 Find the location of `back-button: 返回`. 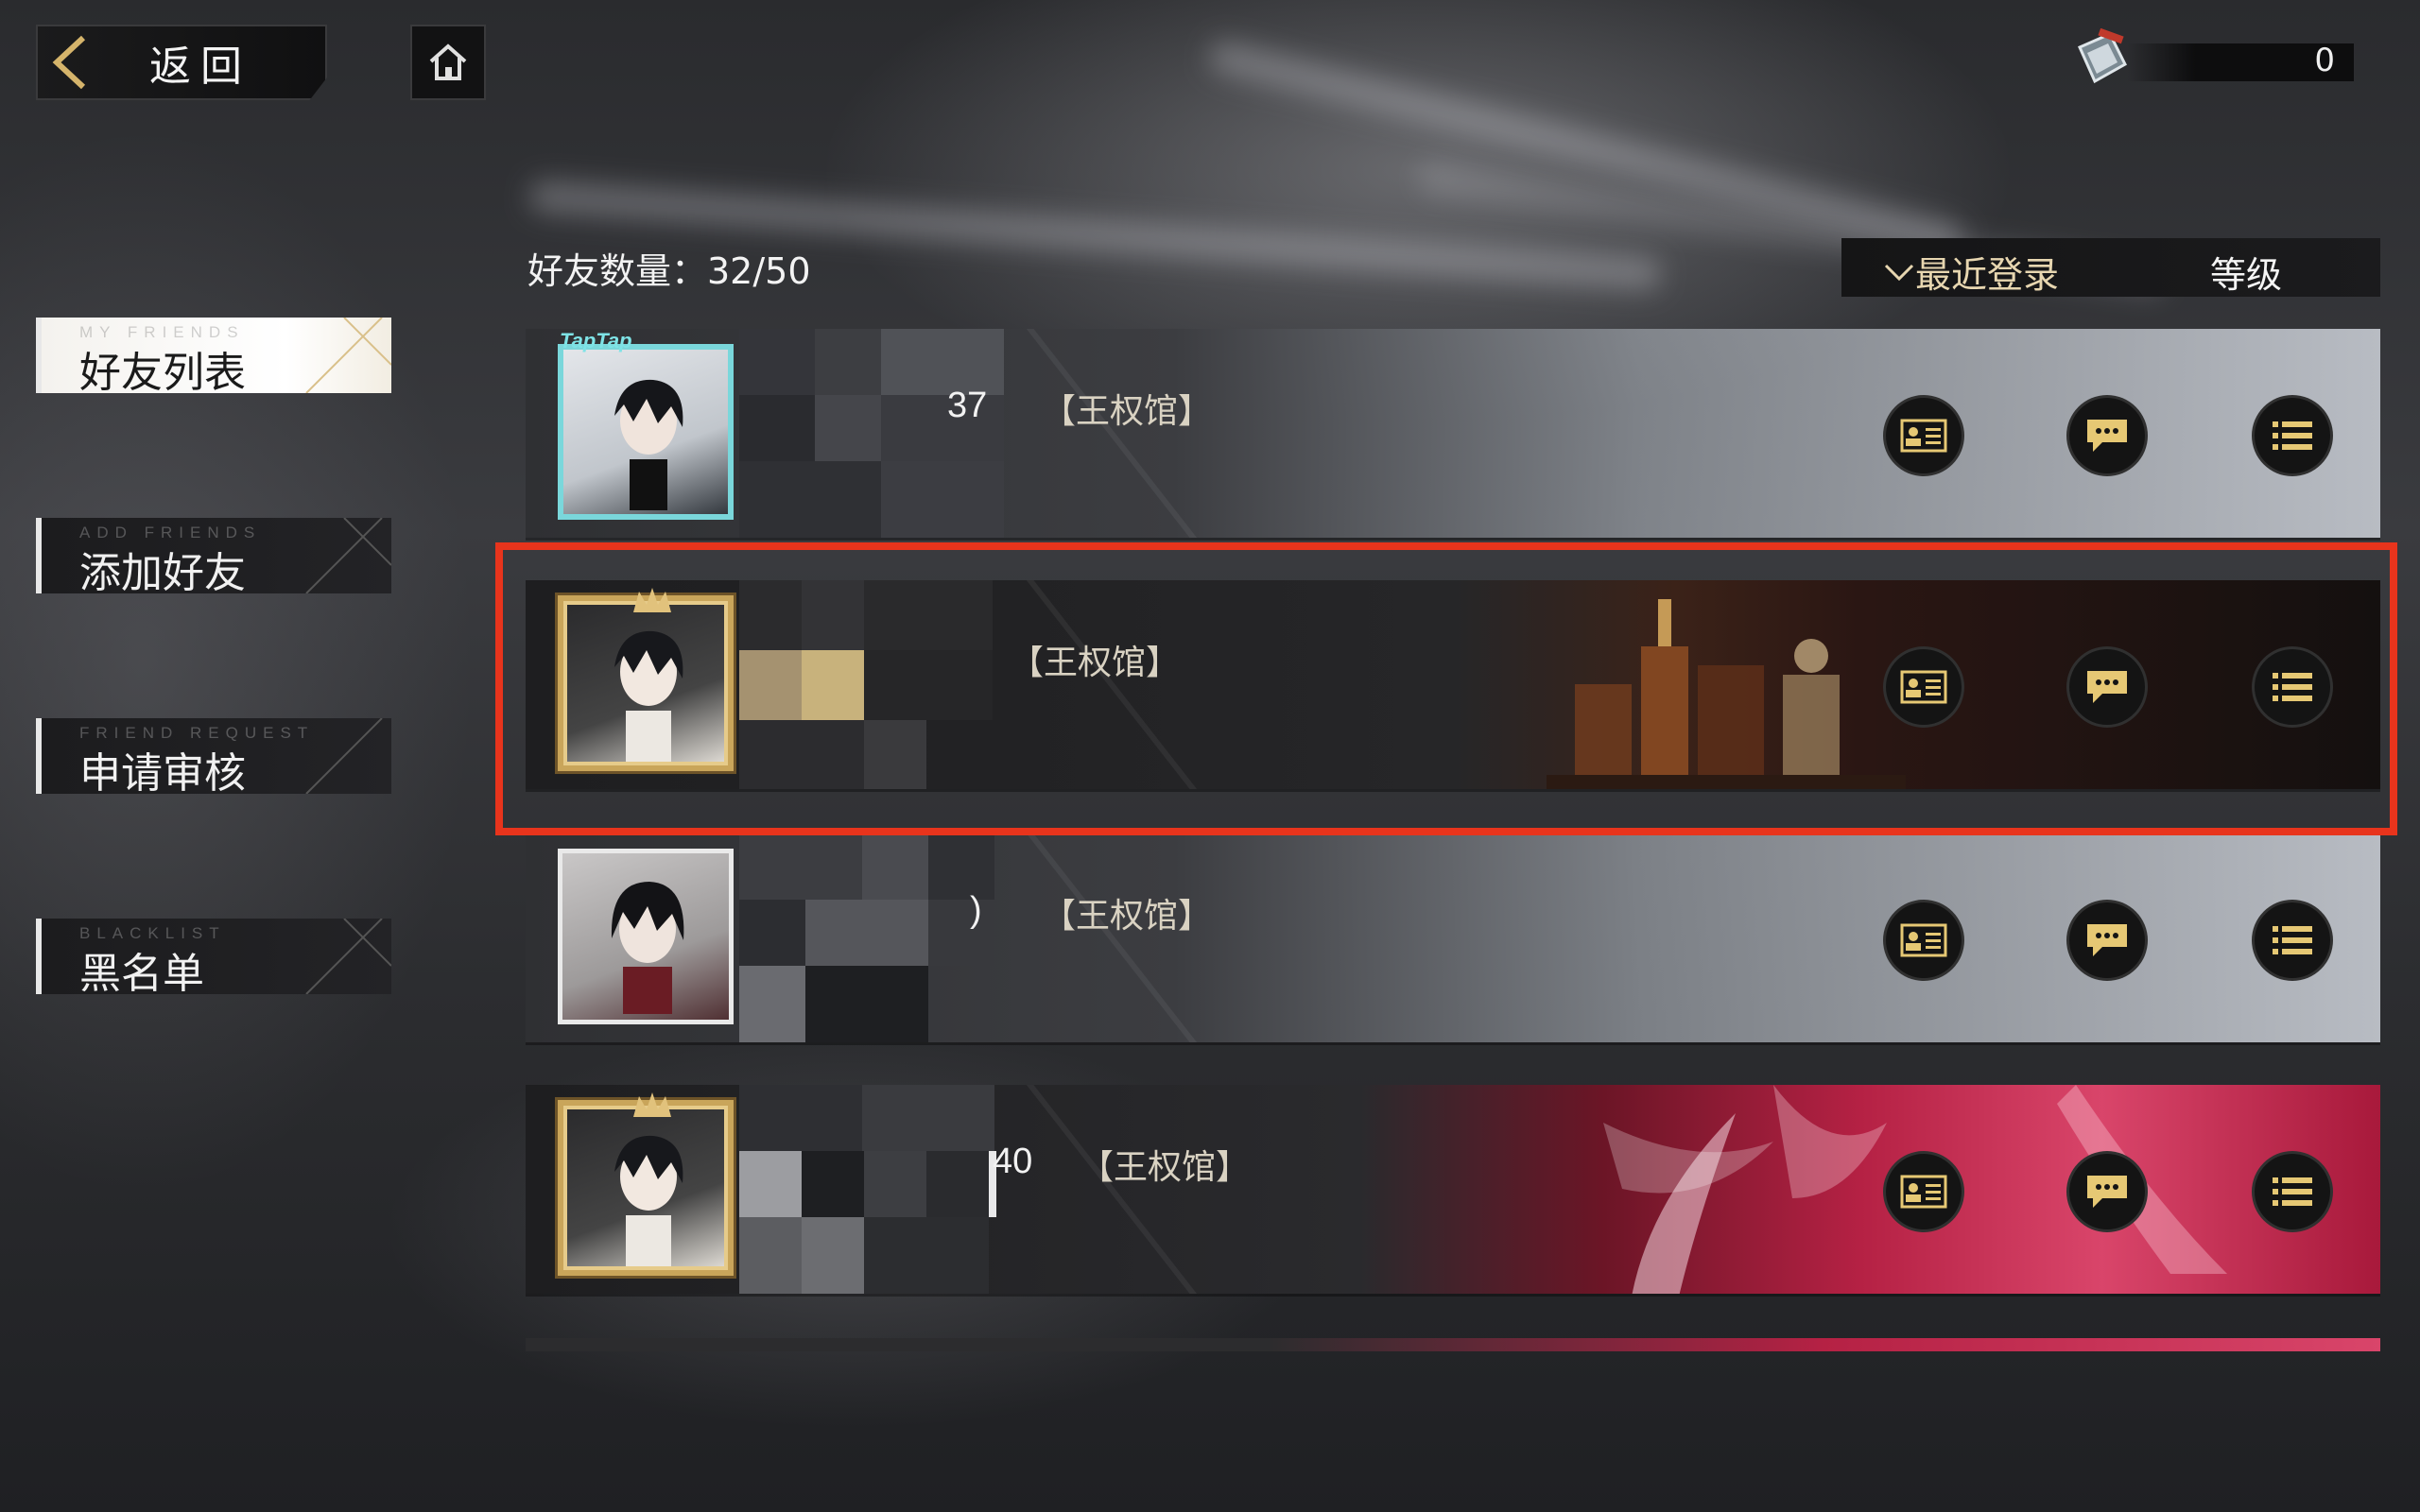

back-button: 返回 is located at coordinates (181, 62).